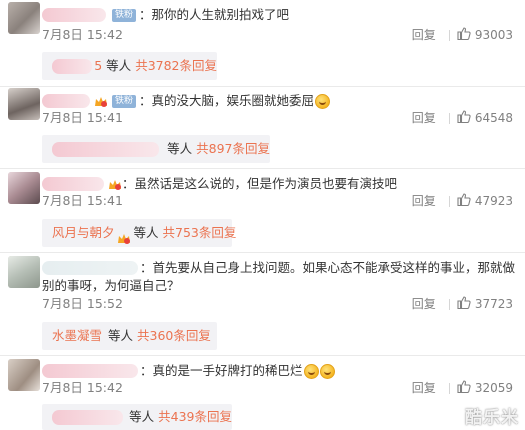 The height and width of the screenshot is (430, 525). Describe the element at coordinates (98, 65) in the screenshot. I see `replier-suffix: 5` at that location.